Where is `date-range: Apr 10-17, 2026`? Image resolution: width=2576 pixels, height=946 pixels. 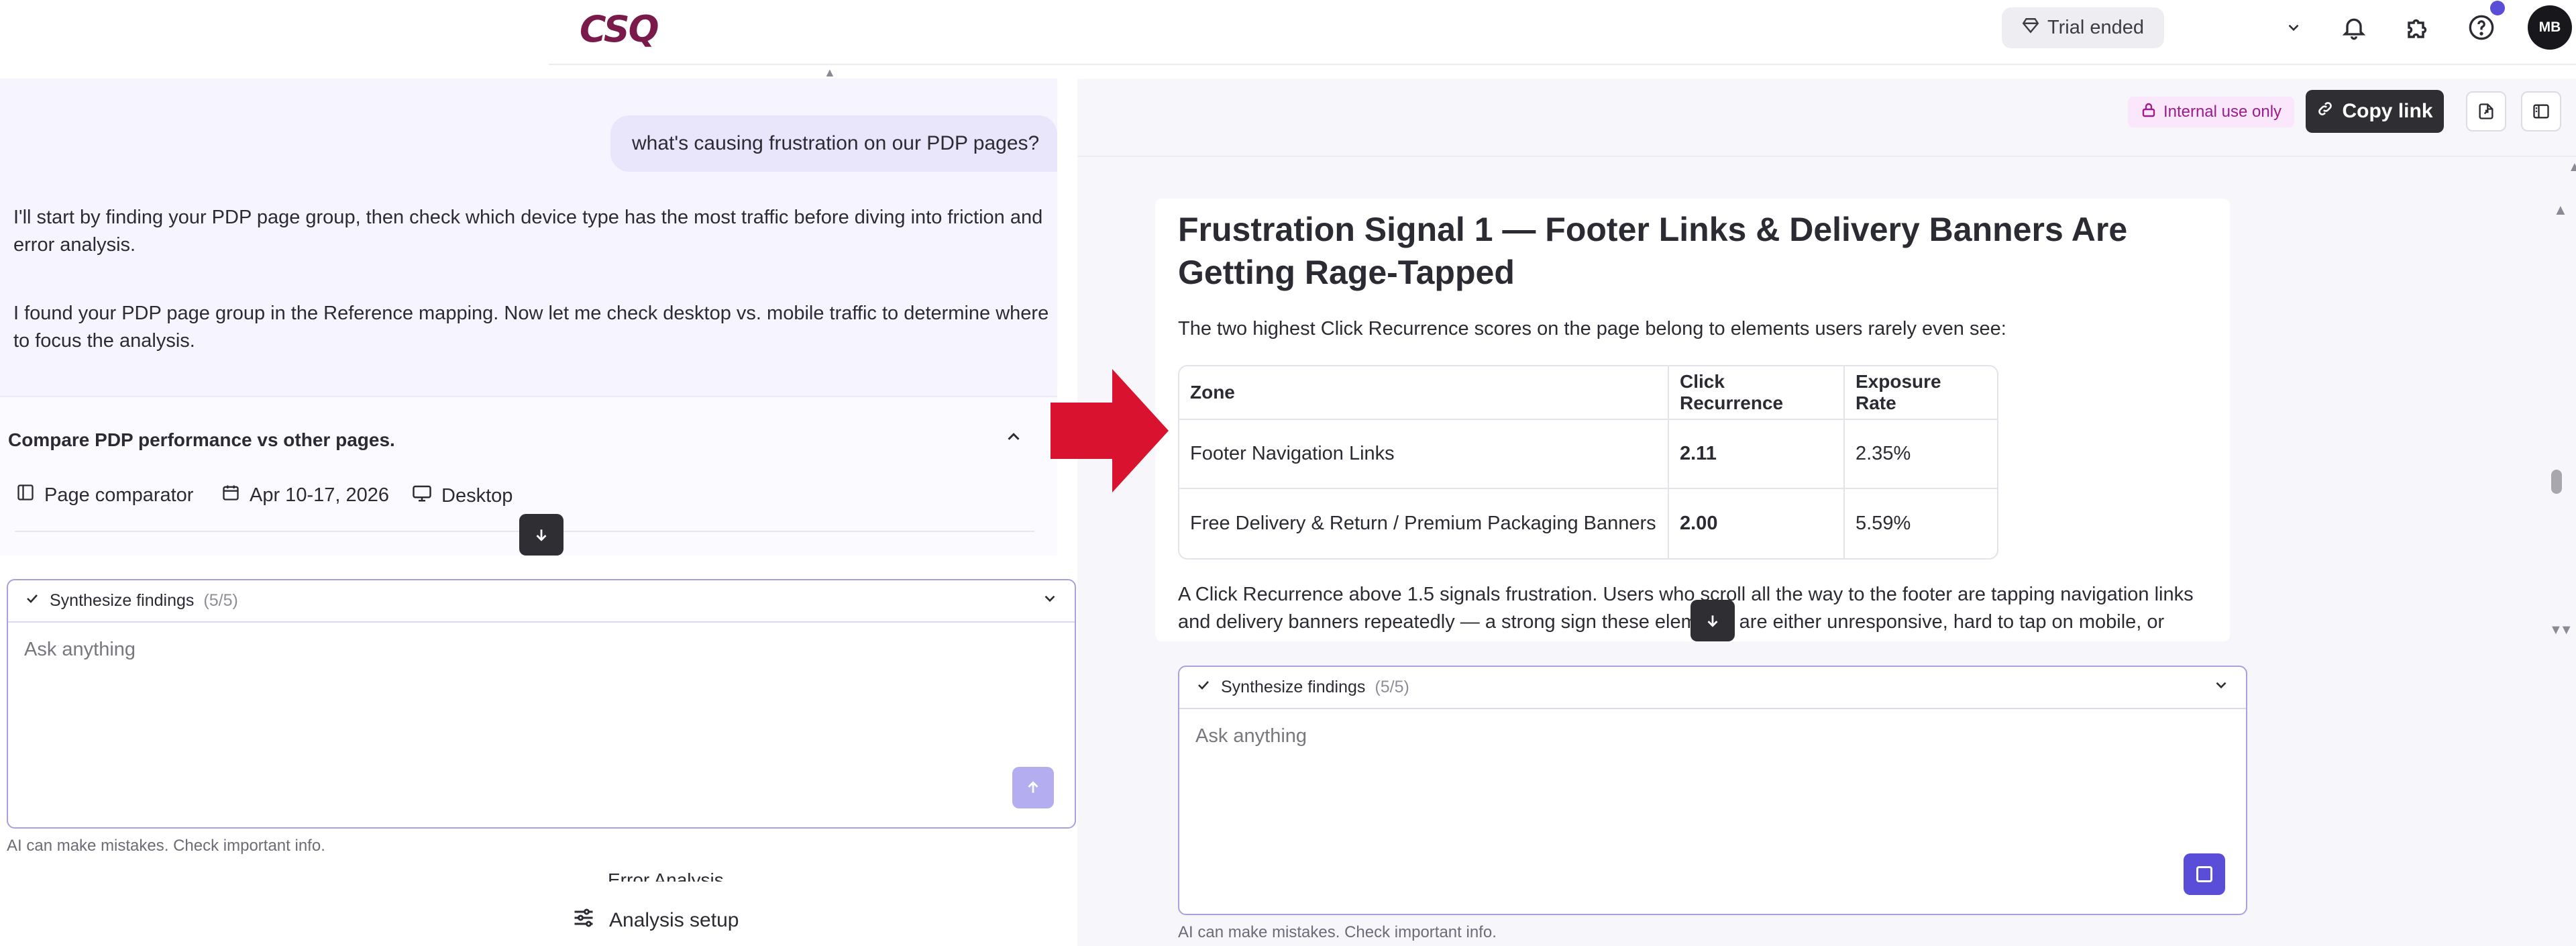 date-range: Apr 10-17, 2026 is located at coordinates (305, 495).